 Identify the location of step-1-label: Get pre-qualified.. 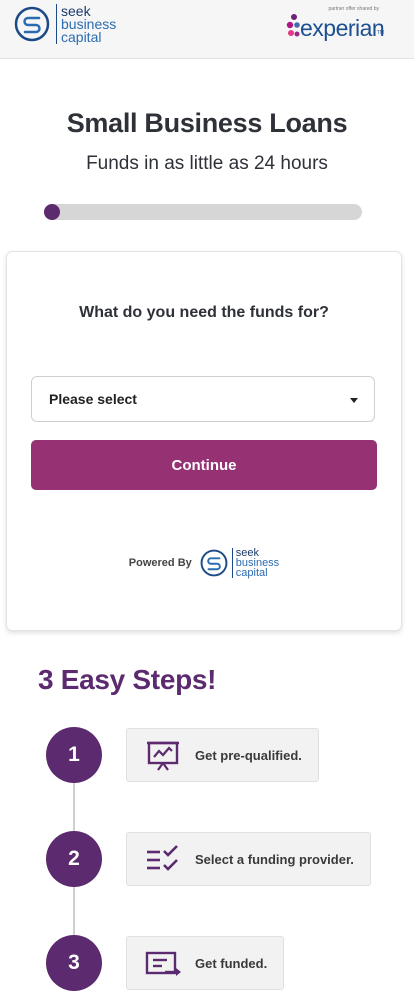
(248, 755).